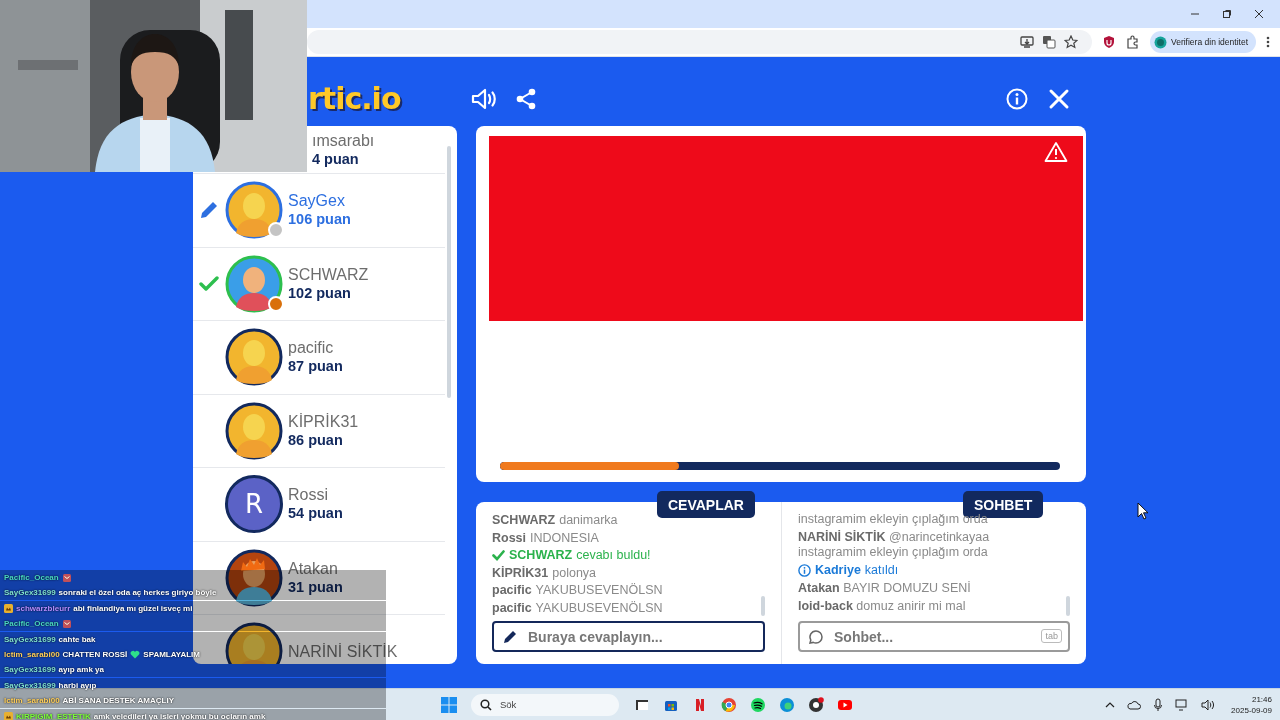  Describe the element at coordinates (588, 521) in the screenshot. I see `answer-text: danimarka` at that location.